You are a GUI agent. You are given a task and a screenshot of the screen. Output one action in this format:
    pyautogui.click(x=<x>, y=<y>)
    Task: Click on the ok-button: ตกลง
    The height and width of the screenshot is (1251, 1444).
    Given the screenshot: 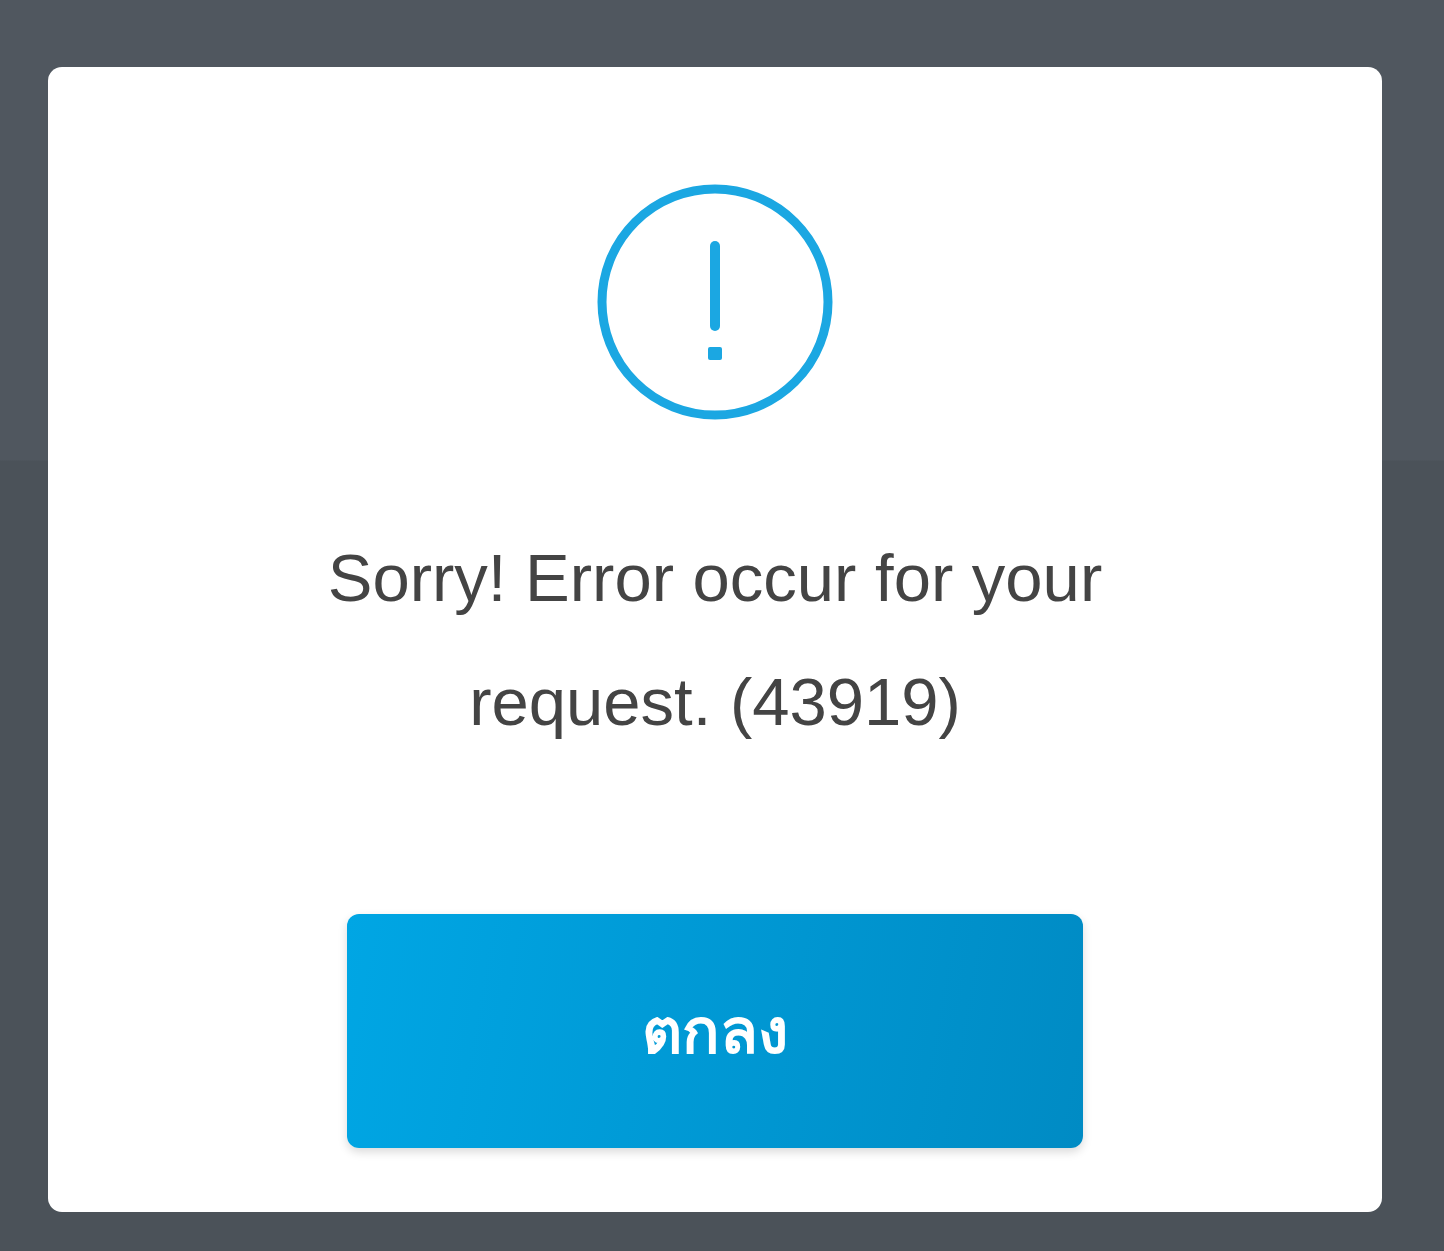 What is the action you would take?
    pyautogui.click(x=715, y=1031)
    